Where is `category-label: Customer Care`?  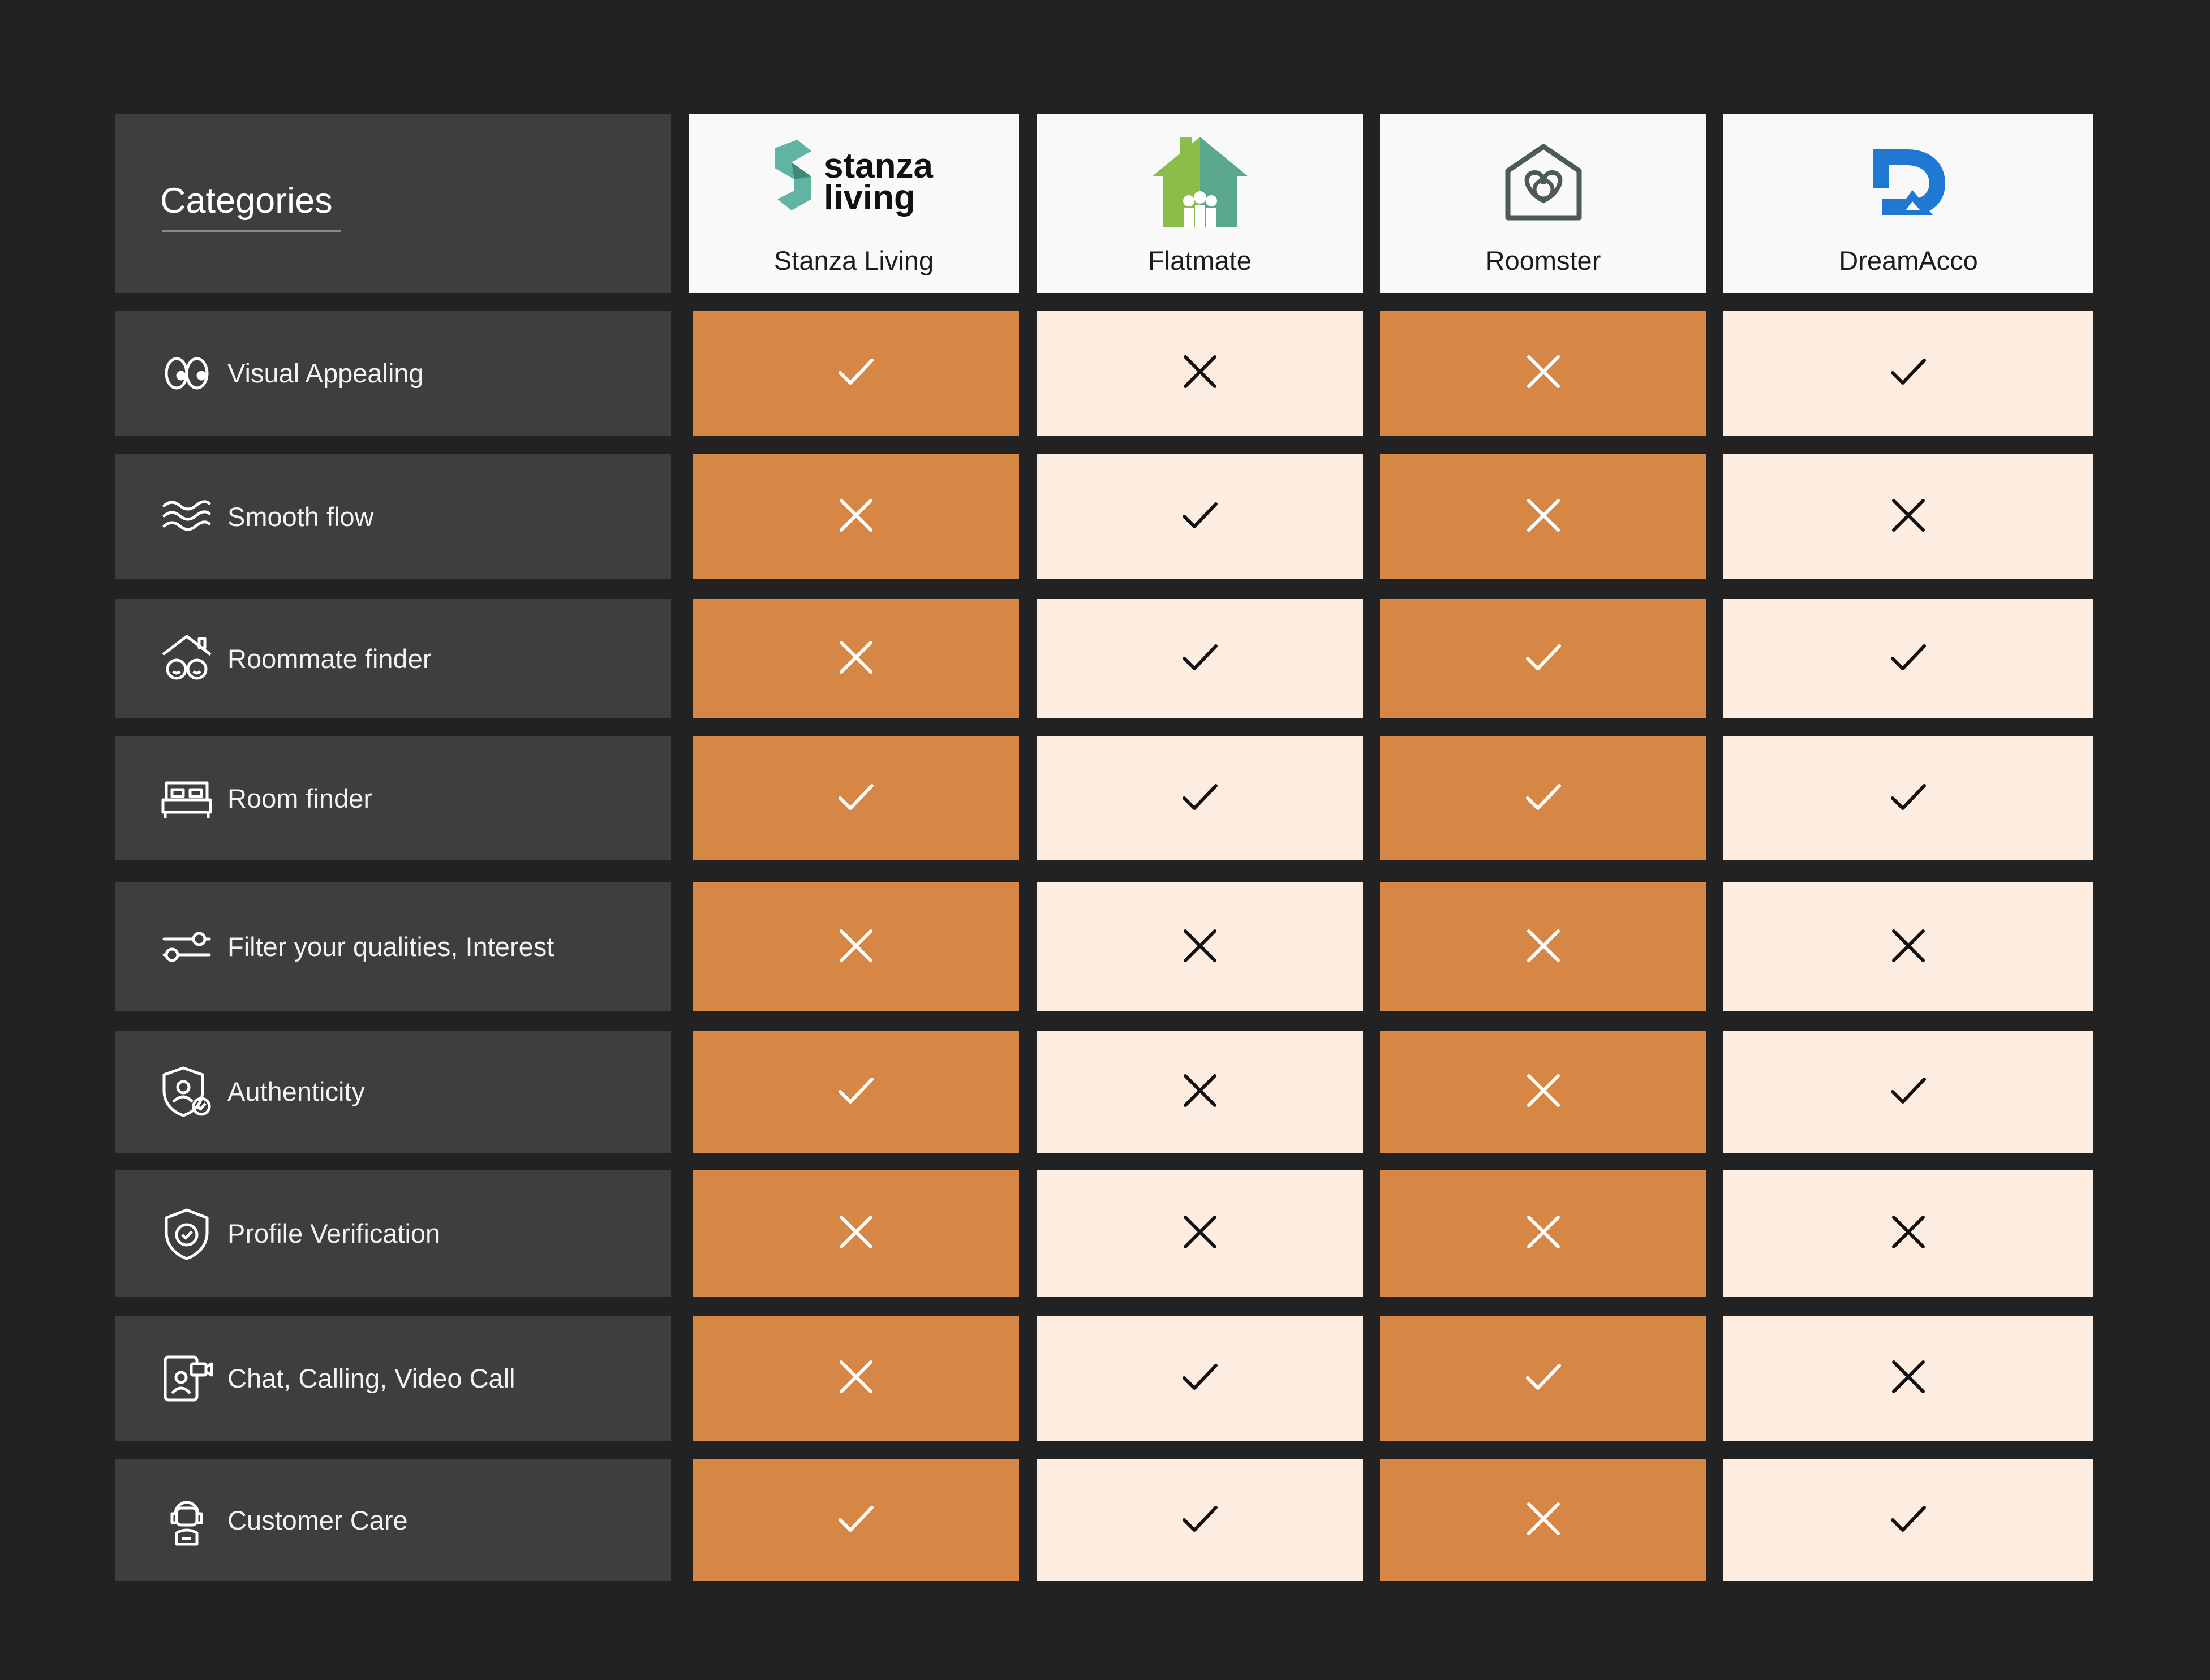
category-label: Customer Care is located at coordinates (318, 1520).